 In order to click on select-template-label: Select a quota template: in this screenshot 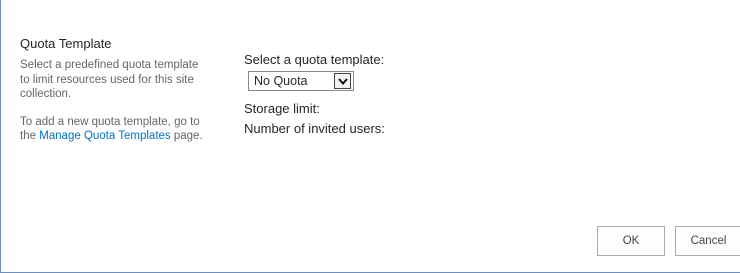, I will do `click(314, 59)`.